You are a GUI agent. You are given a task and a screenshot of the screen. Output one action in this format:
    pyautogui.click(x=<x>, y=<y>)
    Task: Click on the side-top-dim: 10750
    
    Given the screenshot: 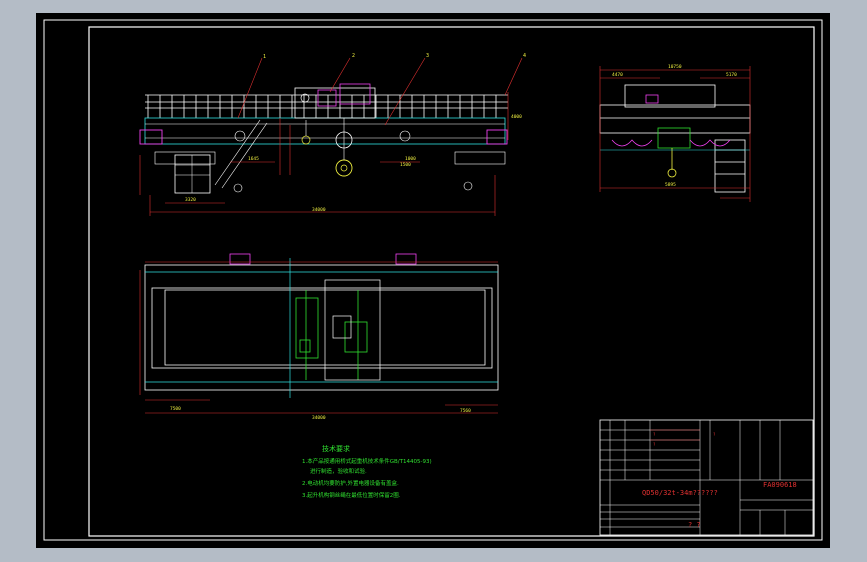 What is the action you would take?
    pyautogui.click(x=675, y=67)
    